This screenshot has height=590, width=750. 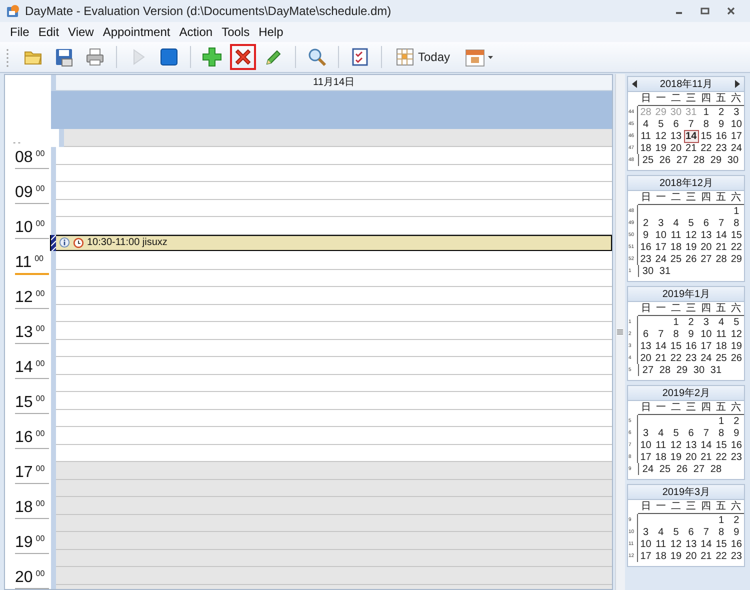 What do you see at coordinates (736, 532) in the screenshot?
I see `calendar-day: 9` at bounding box center [736, 532].